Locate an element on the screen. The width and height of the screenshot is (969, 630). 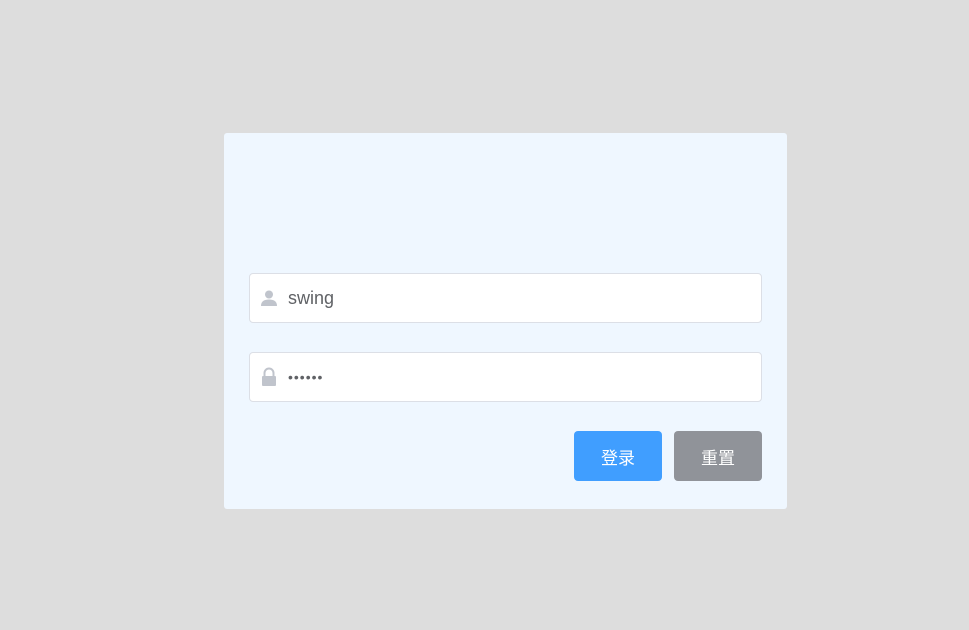
username-input is located at coordinates (524, 298).